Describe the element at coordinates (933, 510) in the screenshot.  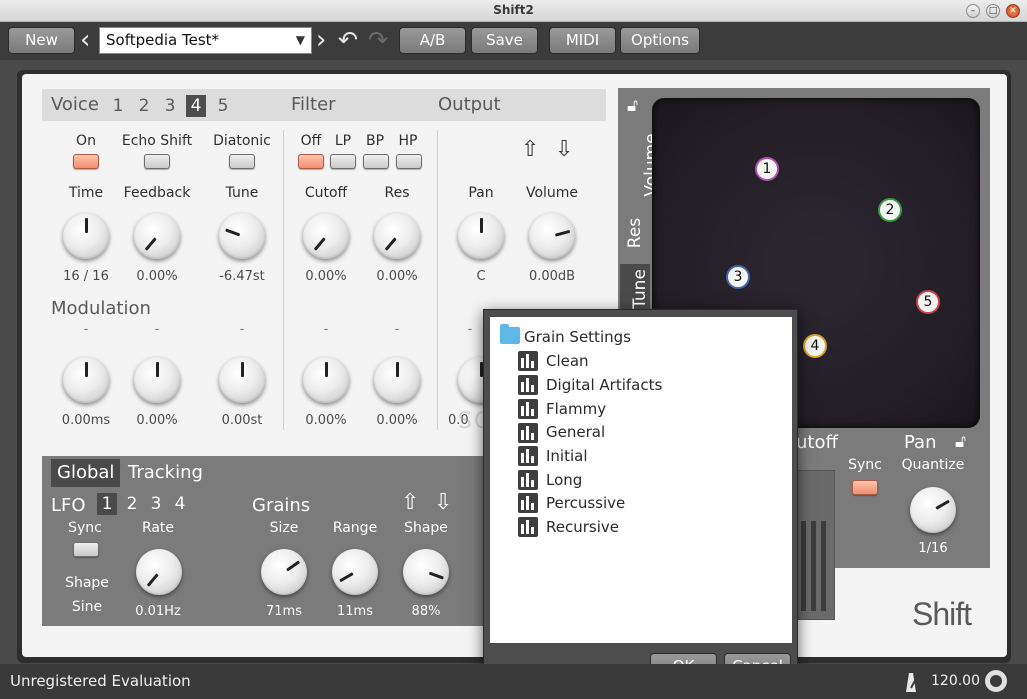
I see `quantize-knob` at that location.